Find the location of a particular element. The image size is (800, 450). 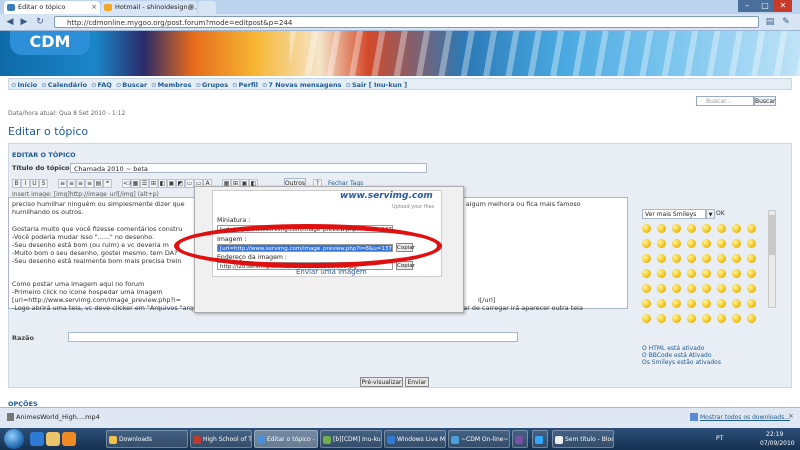

forum-logo: CDM is located at coordinates (50, 43).